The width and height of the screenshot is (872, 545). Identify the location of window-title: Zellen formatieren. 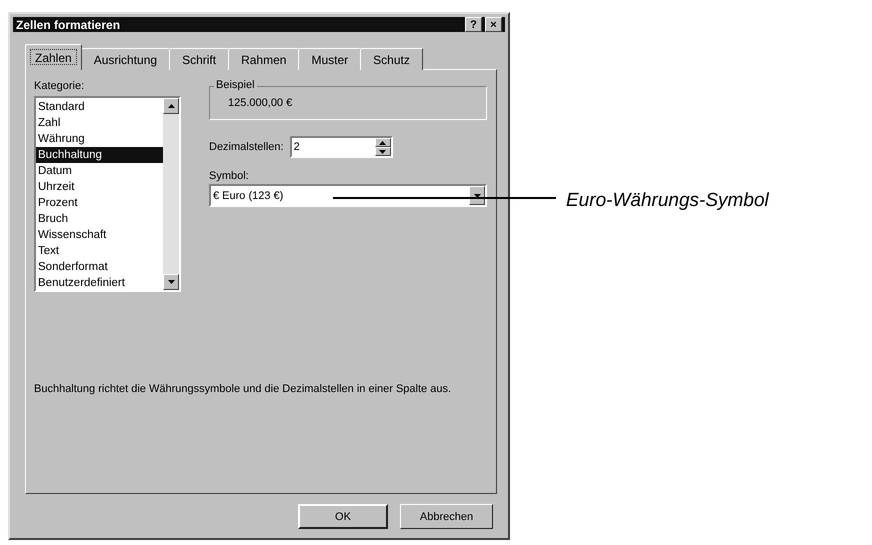
(68, 25).